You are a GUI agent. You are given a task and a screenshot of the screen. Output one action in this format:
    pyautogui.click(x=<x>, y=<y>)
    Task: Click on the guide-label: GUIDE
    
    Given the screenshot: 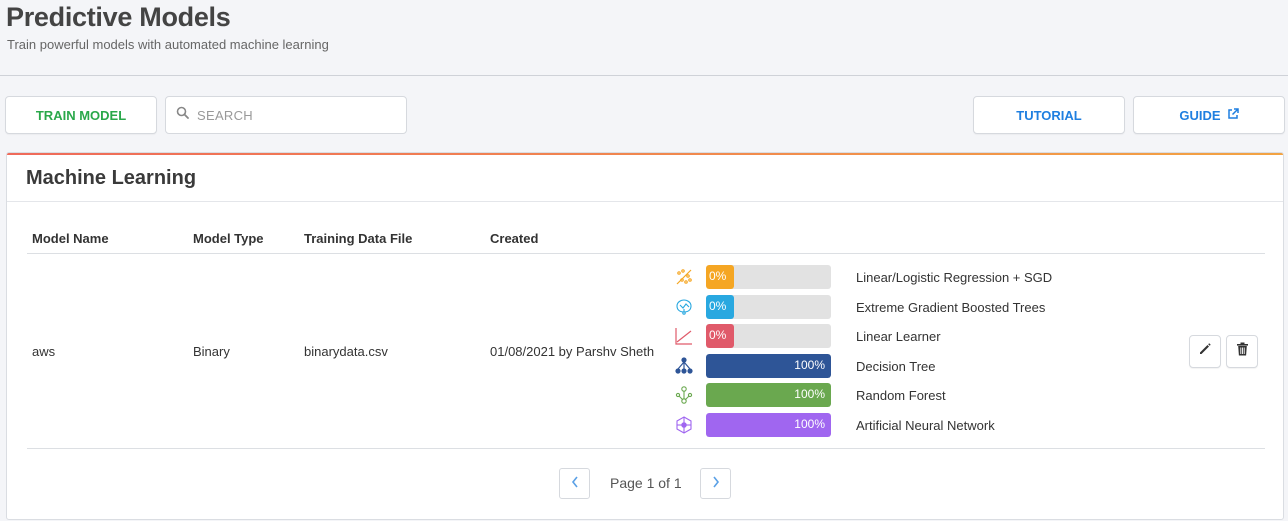 What is the action you would take?
    pyautogui.click(x=1200, y=115)
    